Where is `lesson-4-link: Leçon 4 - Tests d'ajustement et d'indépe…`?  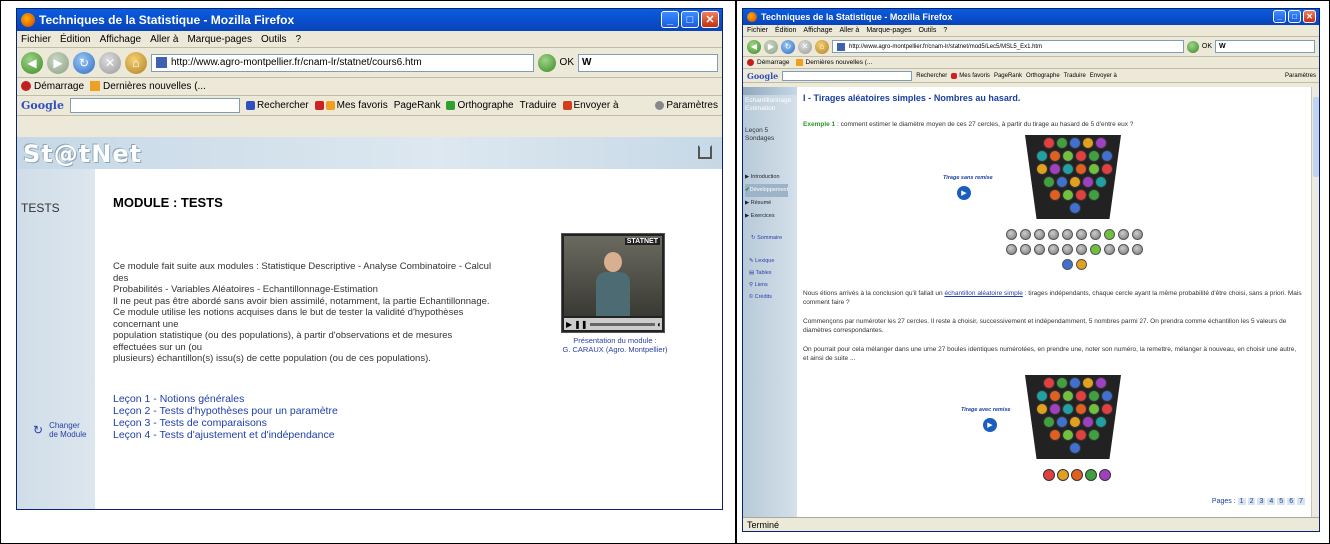 lesson-4-link: Leçon 4 - Tests d'ajustement et d'indépe… is located at coordinates (225, 435).